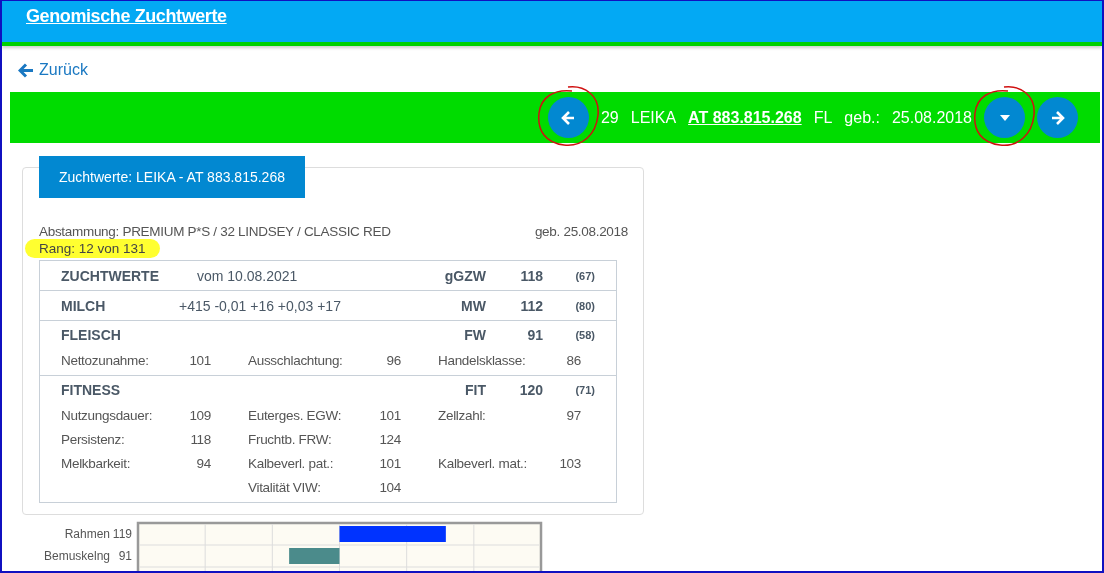 The image size is (1104, 573). I want to click on caret-down-icon, so click(1004, 117).